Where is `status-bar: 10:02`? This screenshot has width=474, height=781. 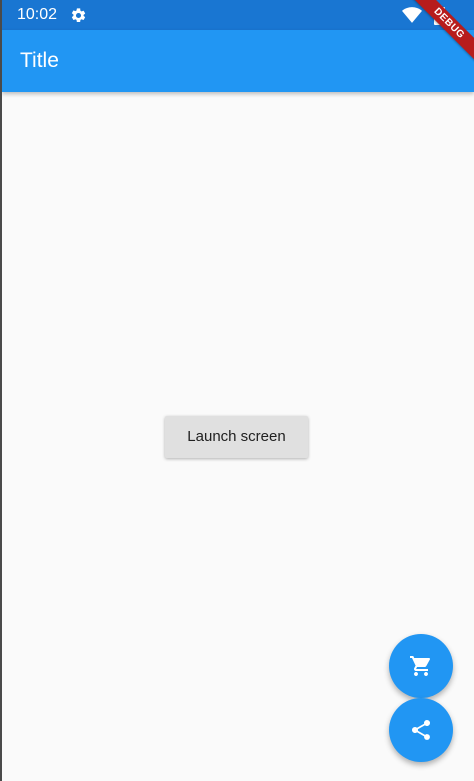 status-bar: 10:02 is located at coordinates (238, 15).